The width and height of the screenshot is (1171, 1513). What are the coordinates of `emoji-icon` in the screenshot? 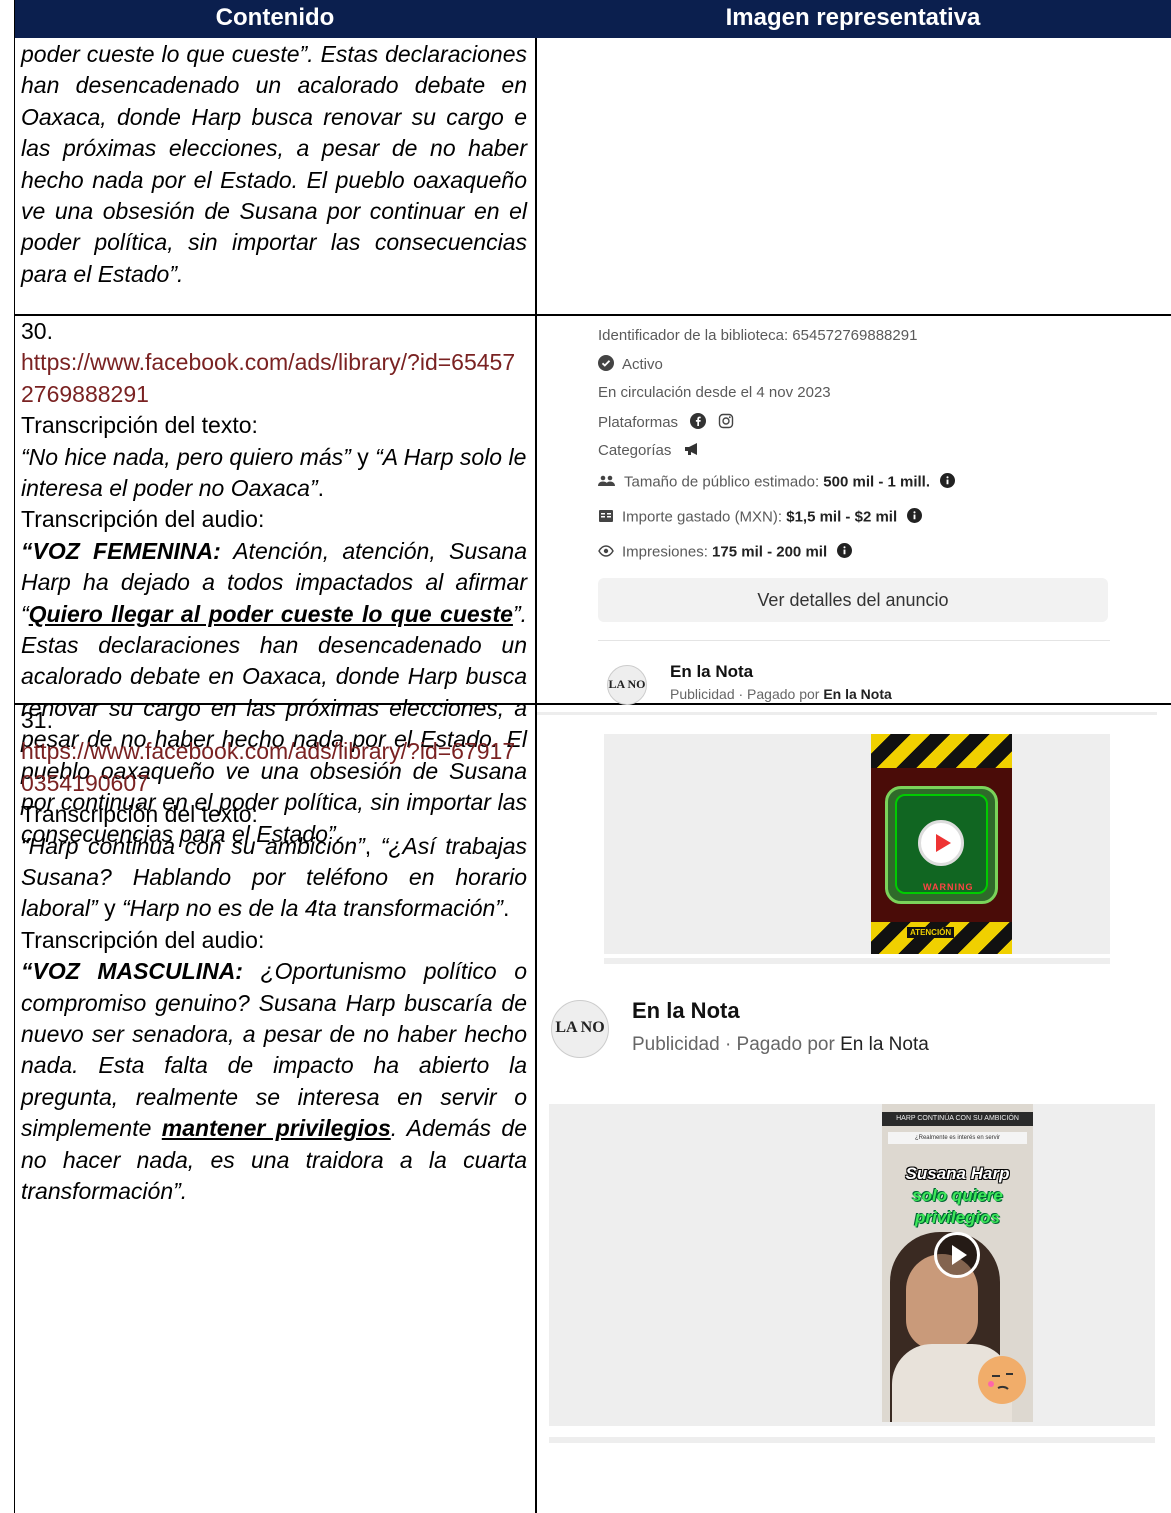 It's located at (1002, 1380).